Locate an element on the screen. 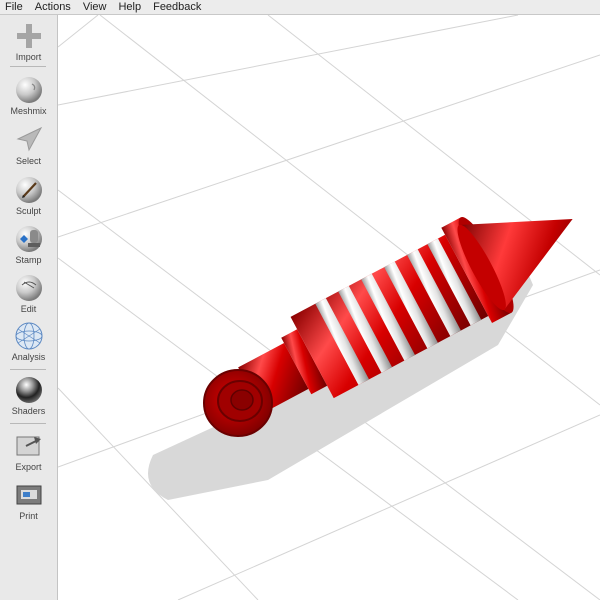  edit-ball-icon is located at coordinates (28, 288).